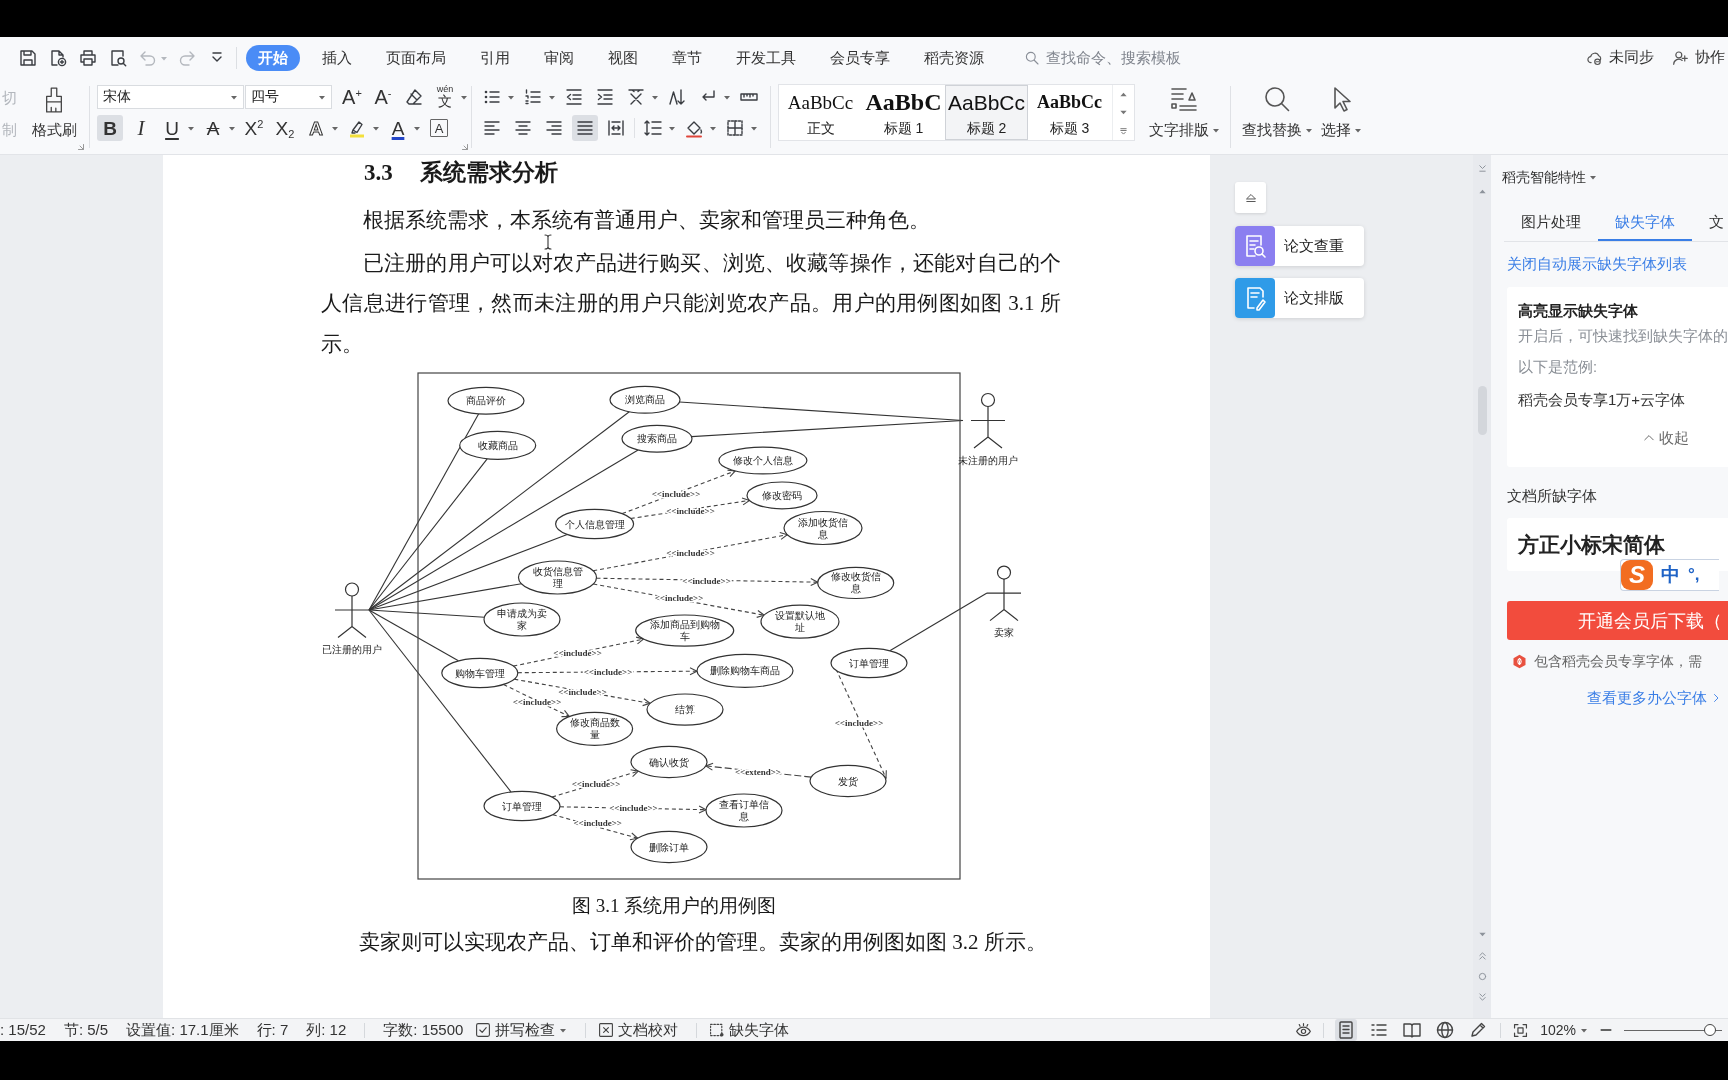 The width and height of the screenshot is (1728, 1080). What do you see at coordinates (954, 57) in the screenshot?
I see `ribbon-tab: 稻壳资源` at bounding box center [954, 57].